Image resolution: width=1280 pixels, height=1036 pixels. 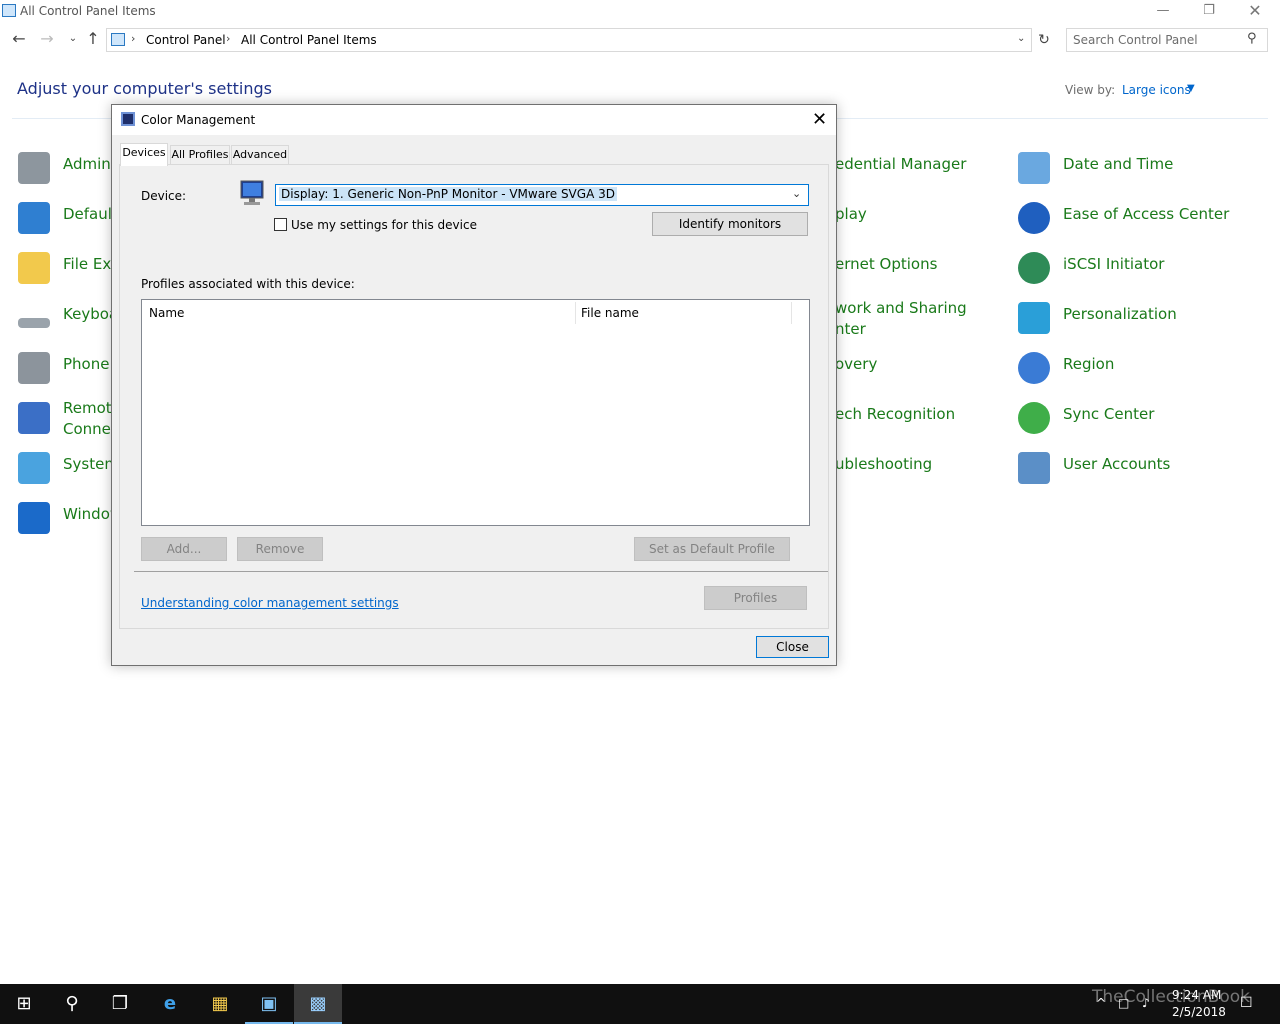 What do you see at coordinates (200, 155) in the screenshot?
I see `tab-all-profiles: All Profiles` at bounding box center [200, 155].